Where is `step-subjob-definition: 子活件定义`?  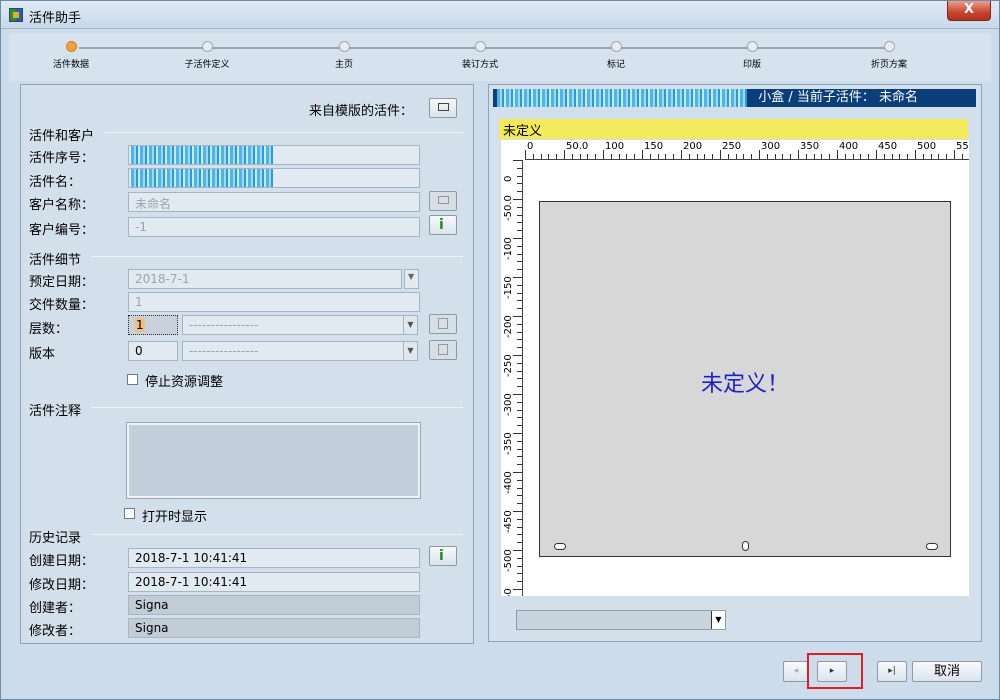 step-subjob-definition: 子活件定义 is located at coordinates (207, 55).